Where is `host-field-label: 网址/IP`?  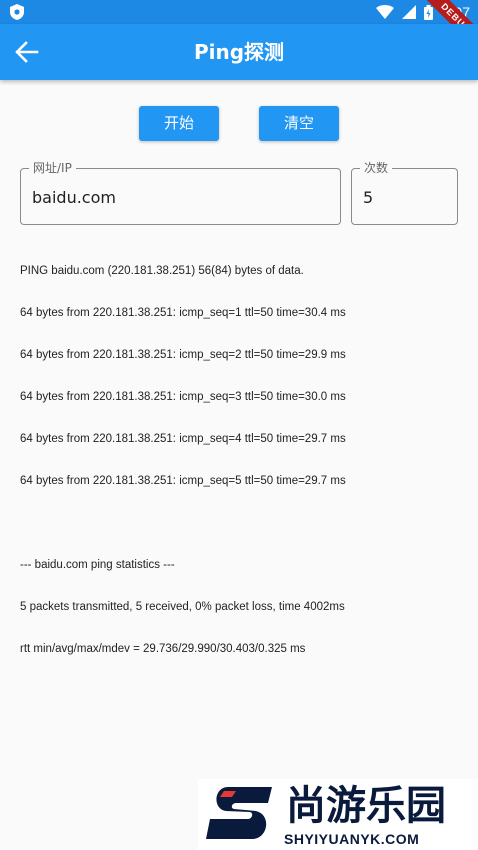
host-field-label: 网址/IP is located at coordinates (52, 168).